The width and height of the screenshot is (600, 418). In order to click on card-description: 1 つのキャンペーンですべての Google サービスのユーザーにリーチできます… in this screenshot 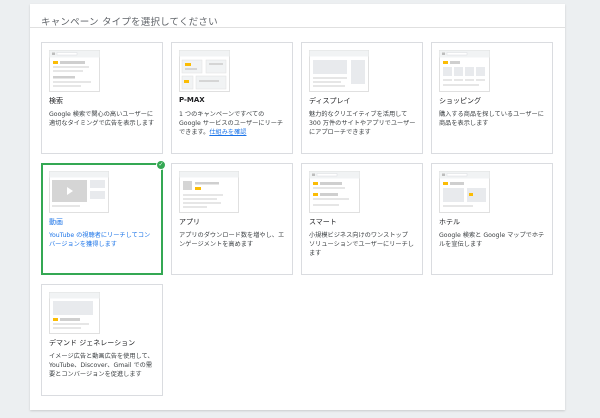, I will do `click(232, 124)`.